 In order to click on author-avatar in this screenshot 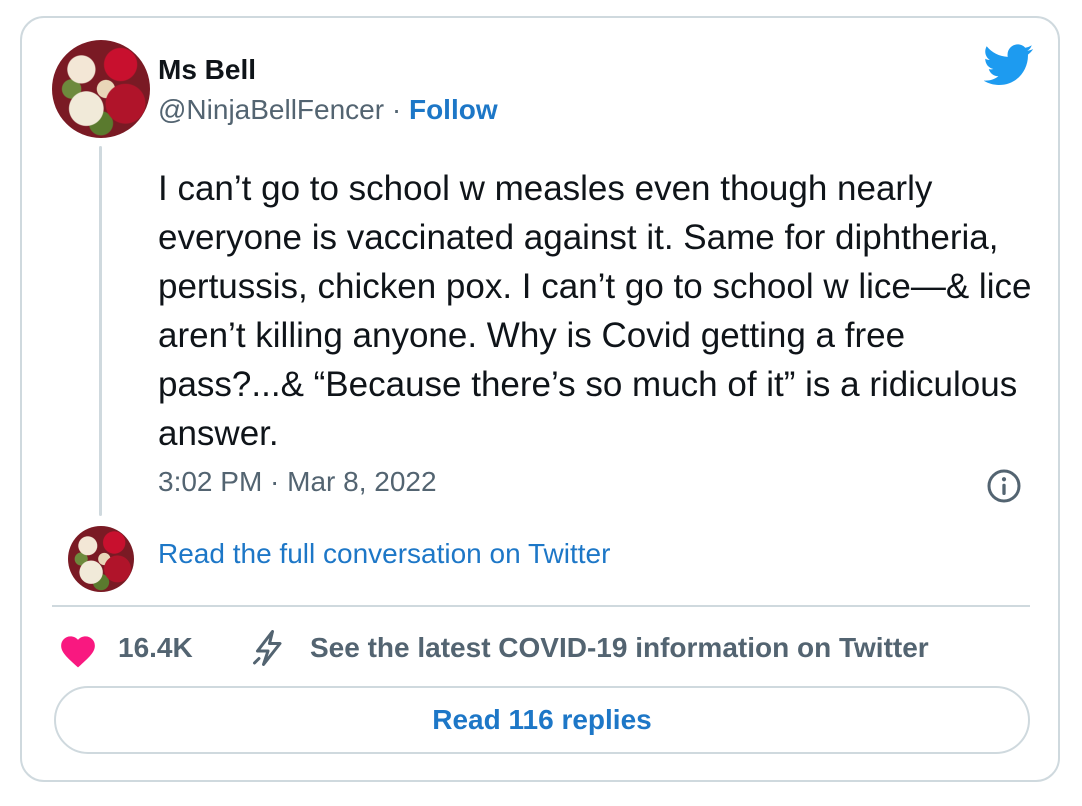, I will do `click(101, 89)`.